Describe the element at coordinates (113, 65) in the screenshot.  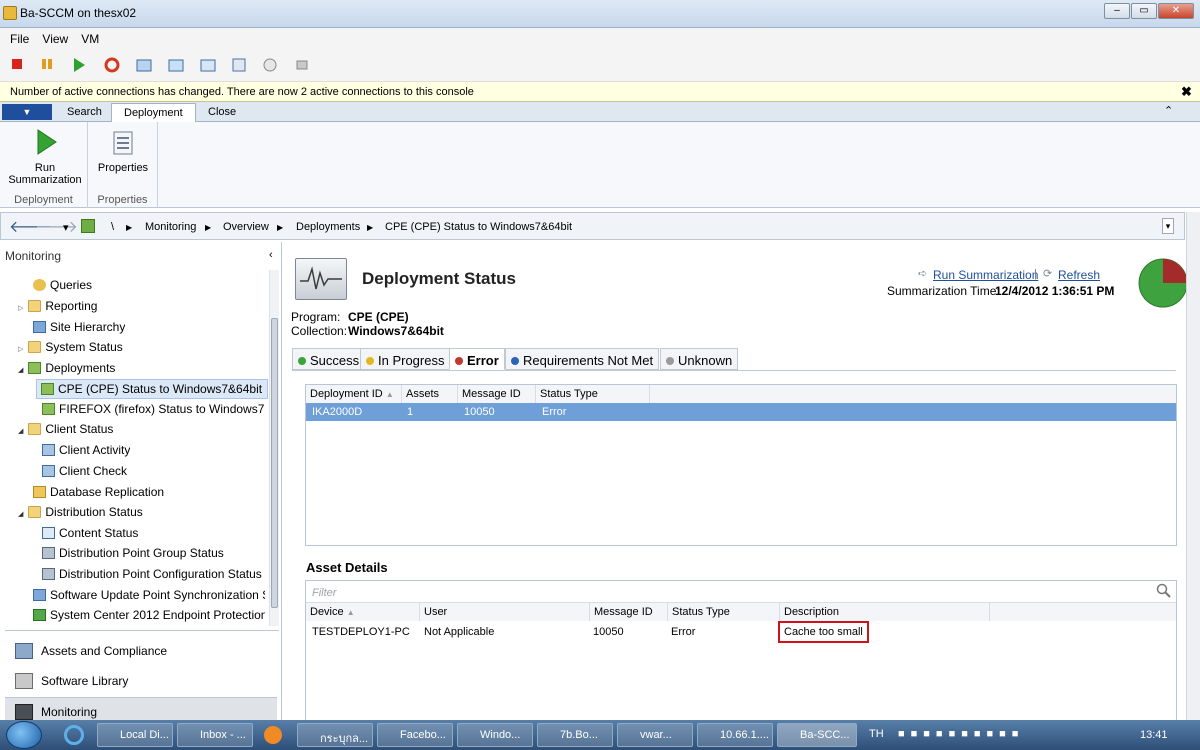
I see `reset-icon` at that location.